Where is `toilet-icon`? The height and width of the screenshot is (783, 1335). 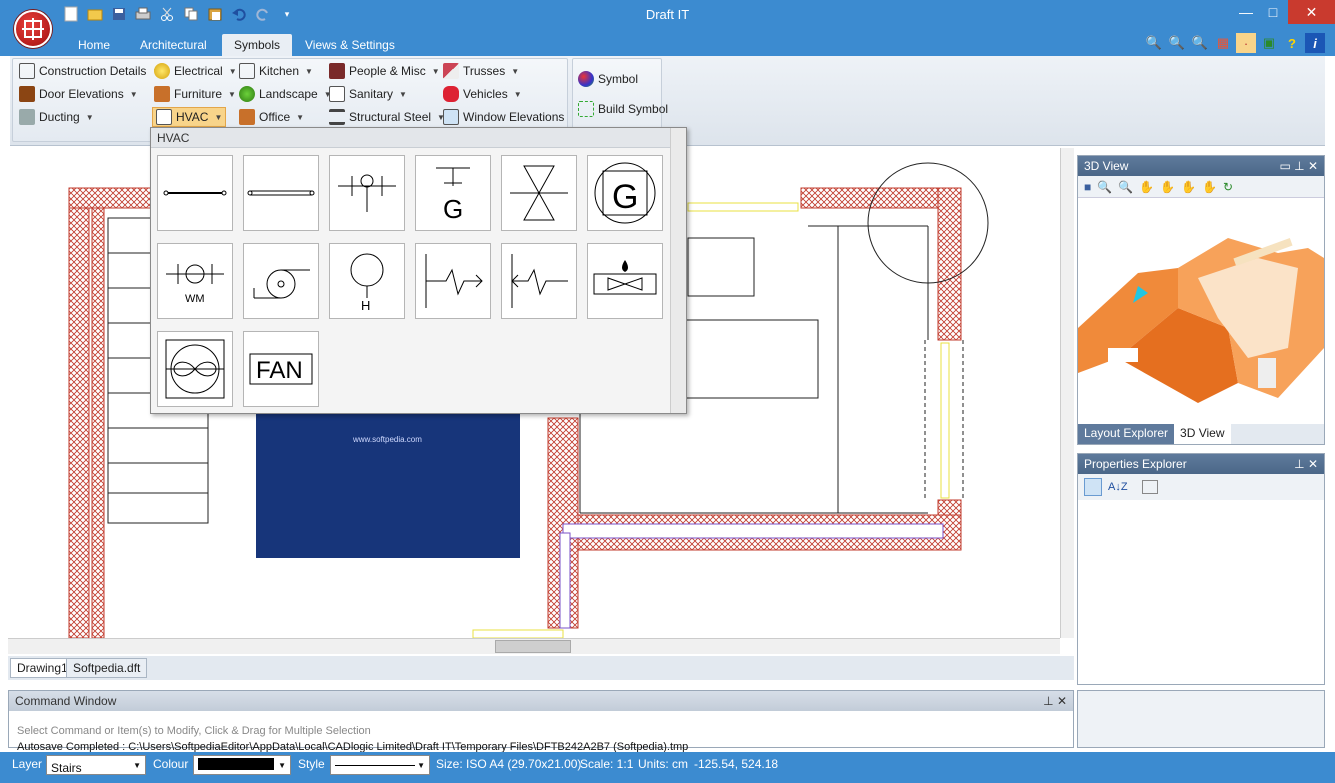 toilet-icon is located at coordinates (337, 94).